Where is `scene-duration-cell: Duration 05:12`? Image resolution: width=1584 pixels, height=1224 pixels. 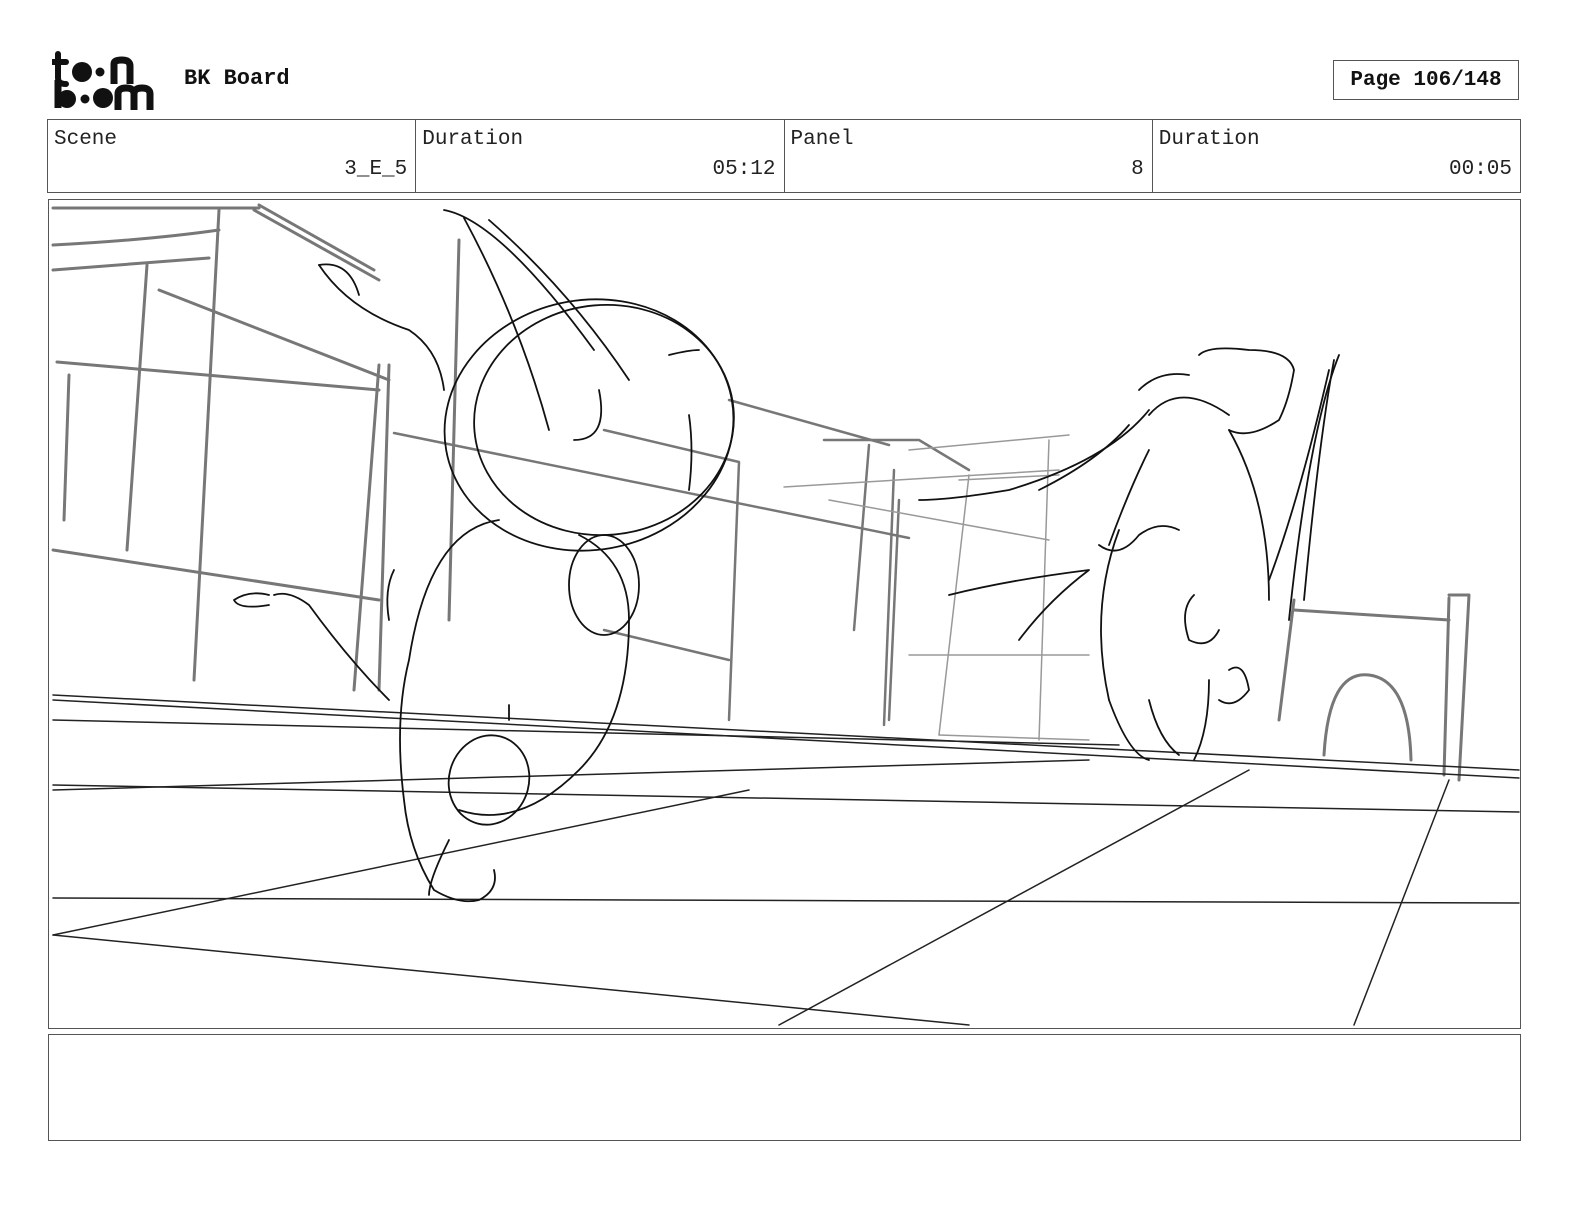
scene-duration-cell: Duration 05:12 is located at coordinates (600, 156).